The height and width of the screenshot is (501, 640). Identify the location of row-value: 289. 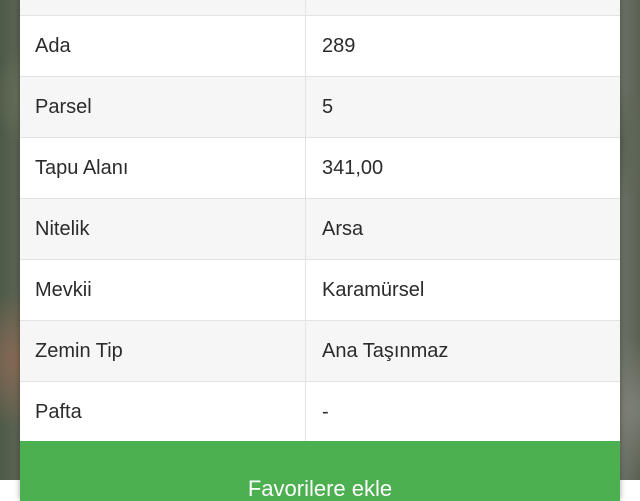
(339, 46).